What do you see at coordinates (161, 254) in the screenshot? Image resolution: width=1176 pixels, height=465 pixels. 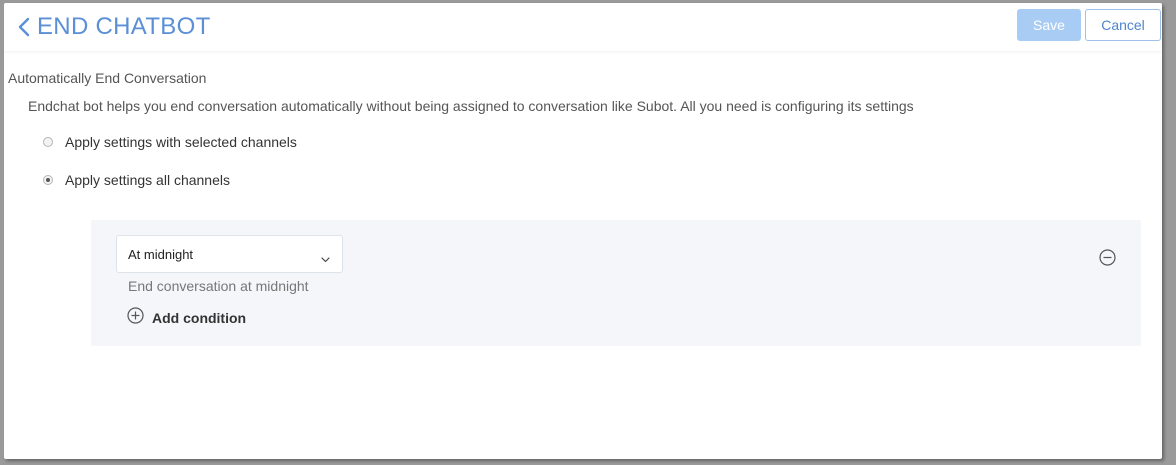 I see `select-value: At midnight` at bounding box center [161, 254].